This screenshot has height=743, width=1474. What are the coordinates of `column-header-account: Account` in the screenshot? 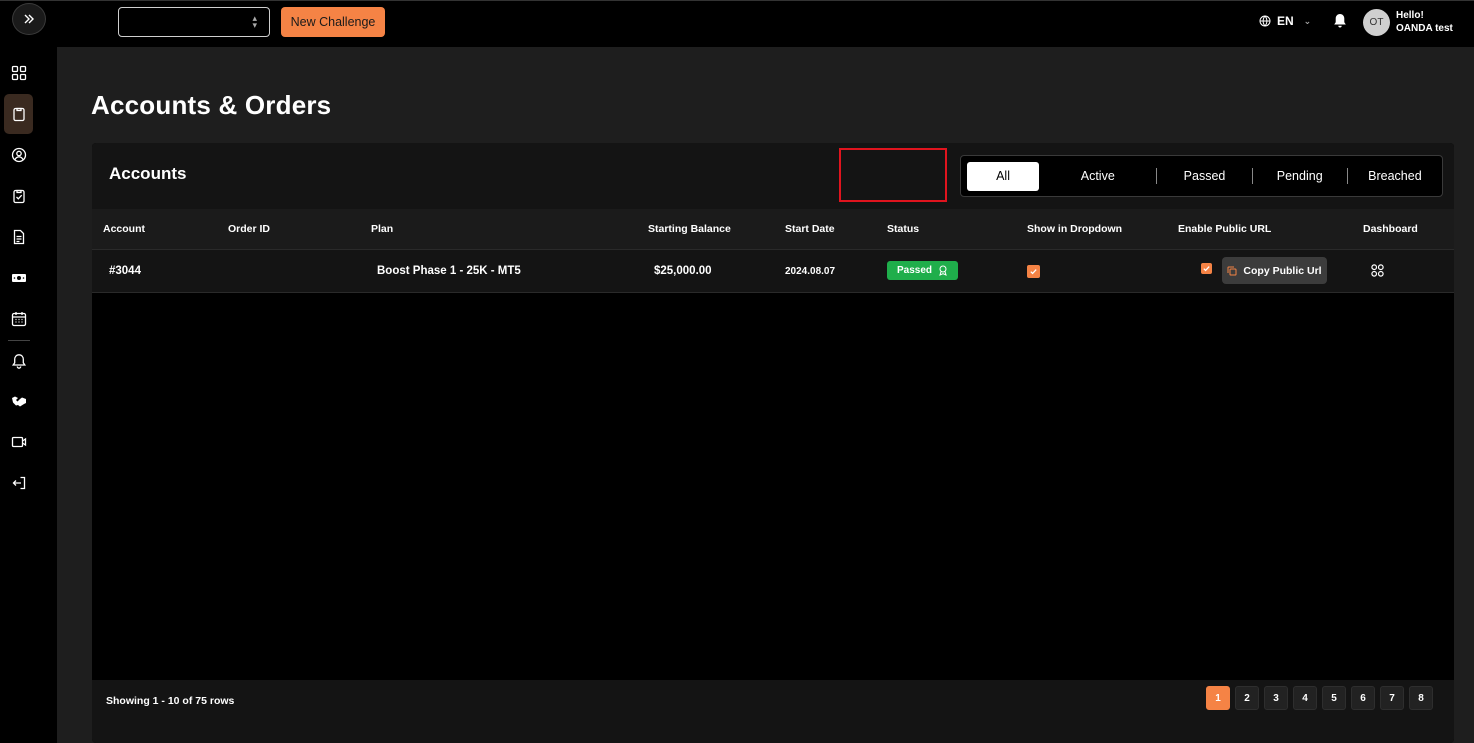 It's located at (124, 229).